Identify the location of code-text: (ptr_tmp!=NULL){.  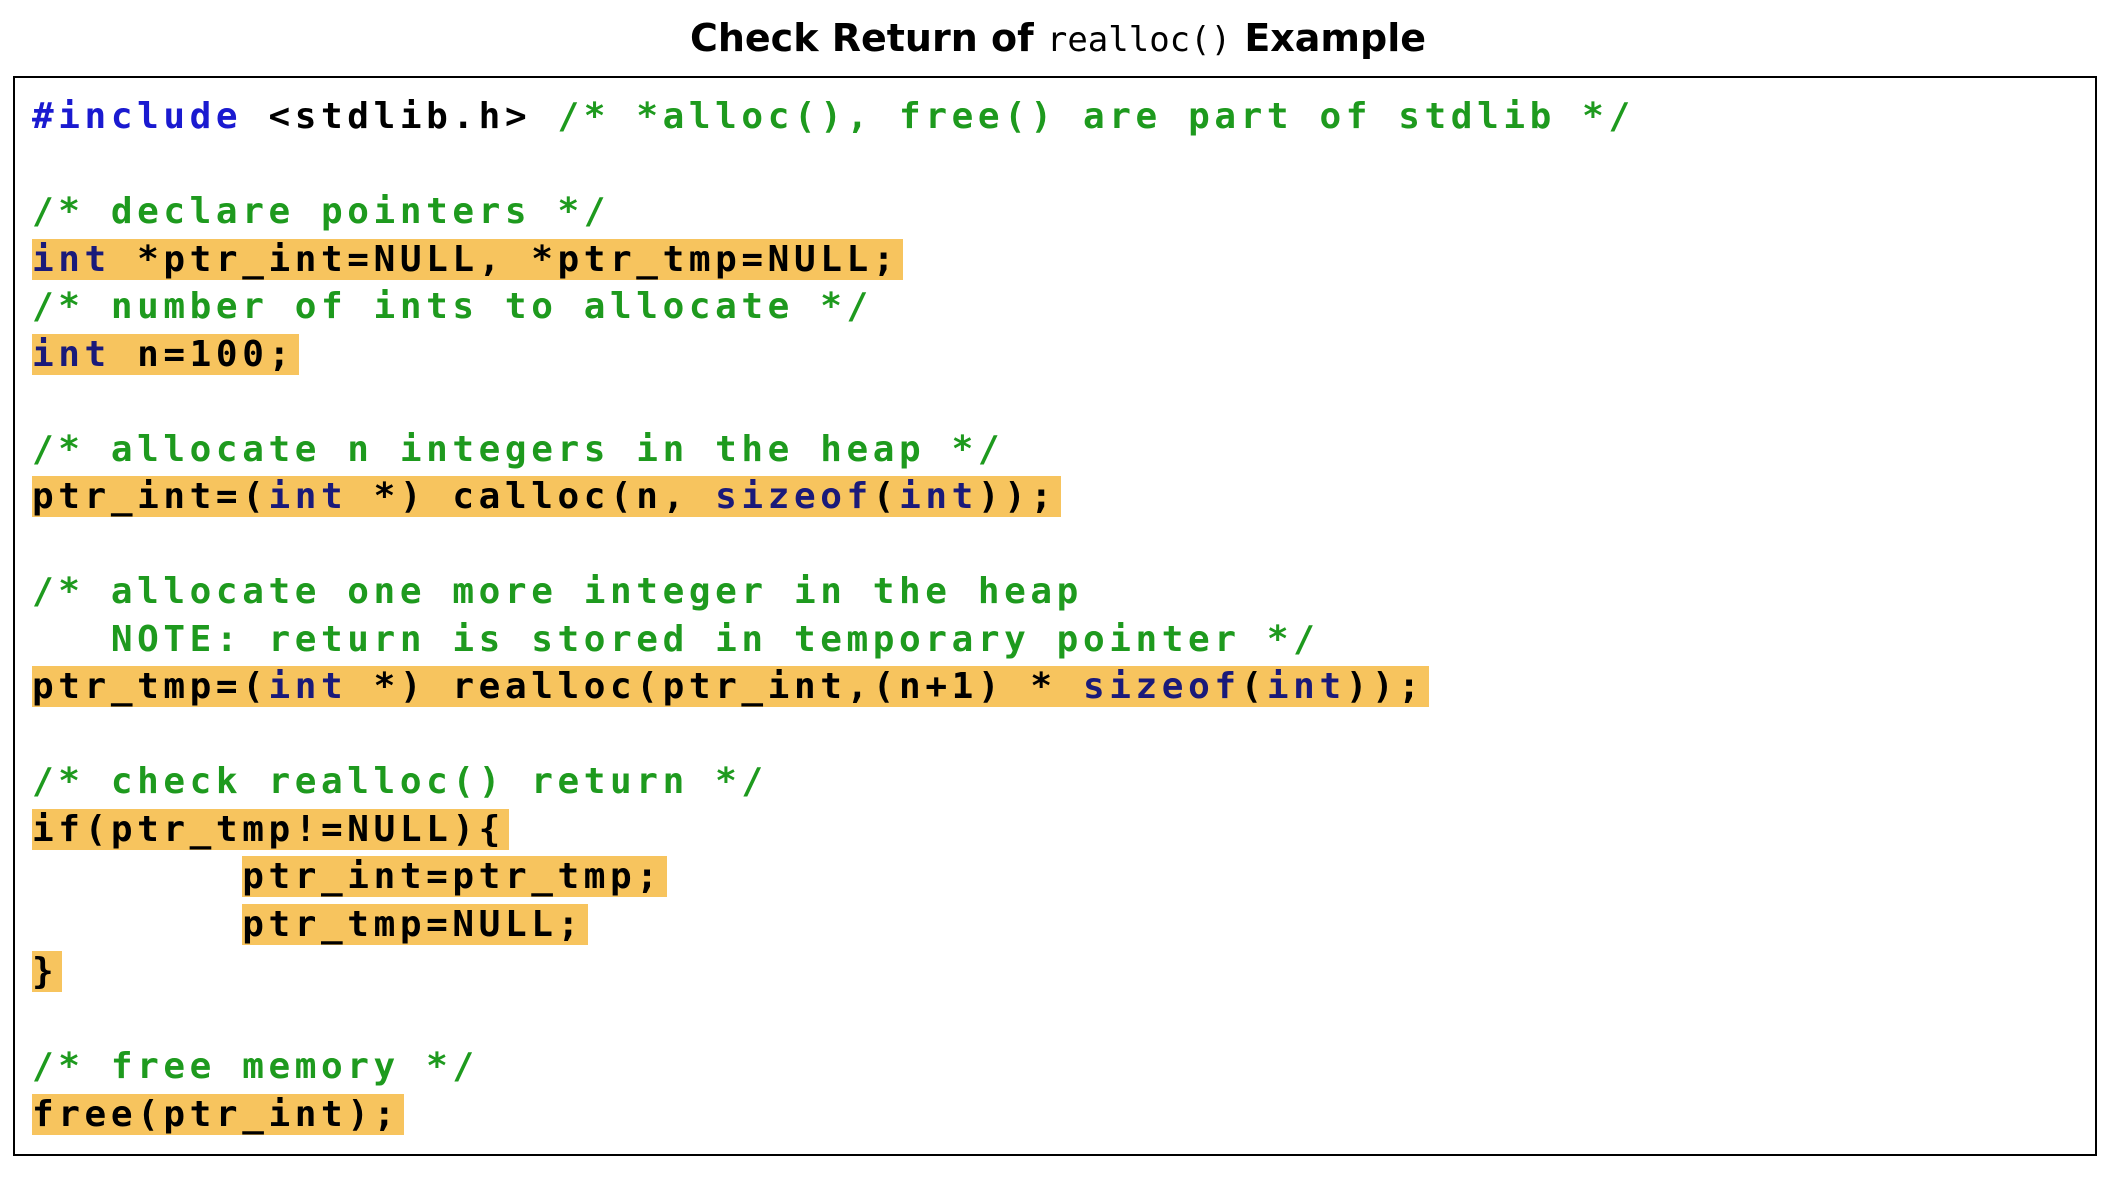
(294, 829).